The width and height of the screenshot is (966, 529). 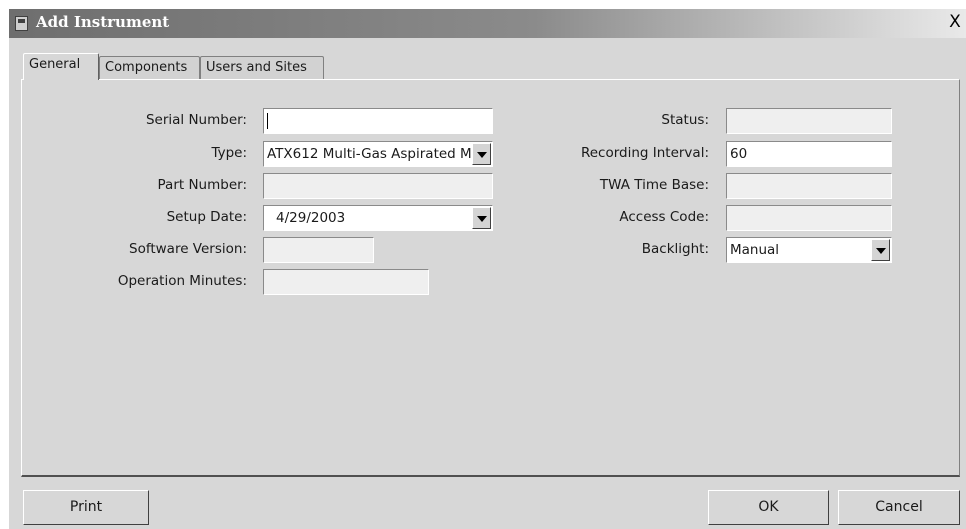 What do you see at coordinates (182, 281) in the screenshot?
I see `operation-minutes-label: Operation Minutes:` at bounding box center [182, 281].